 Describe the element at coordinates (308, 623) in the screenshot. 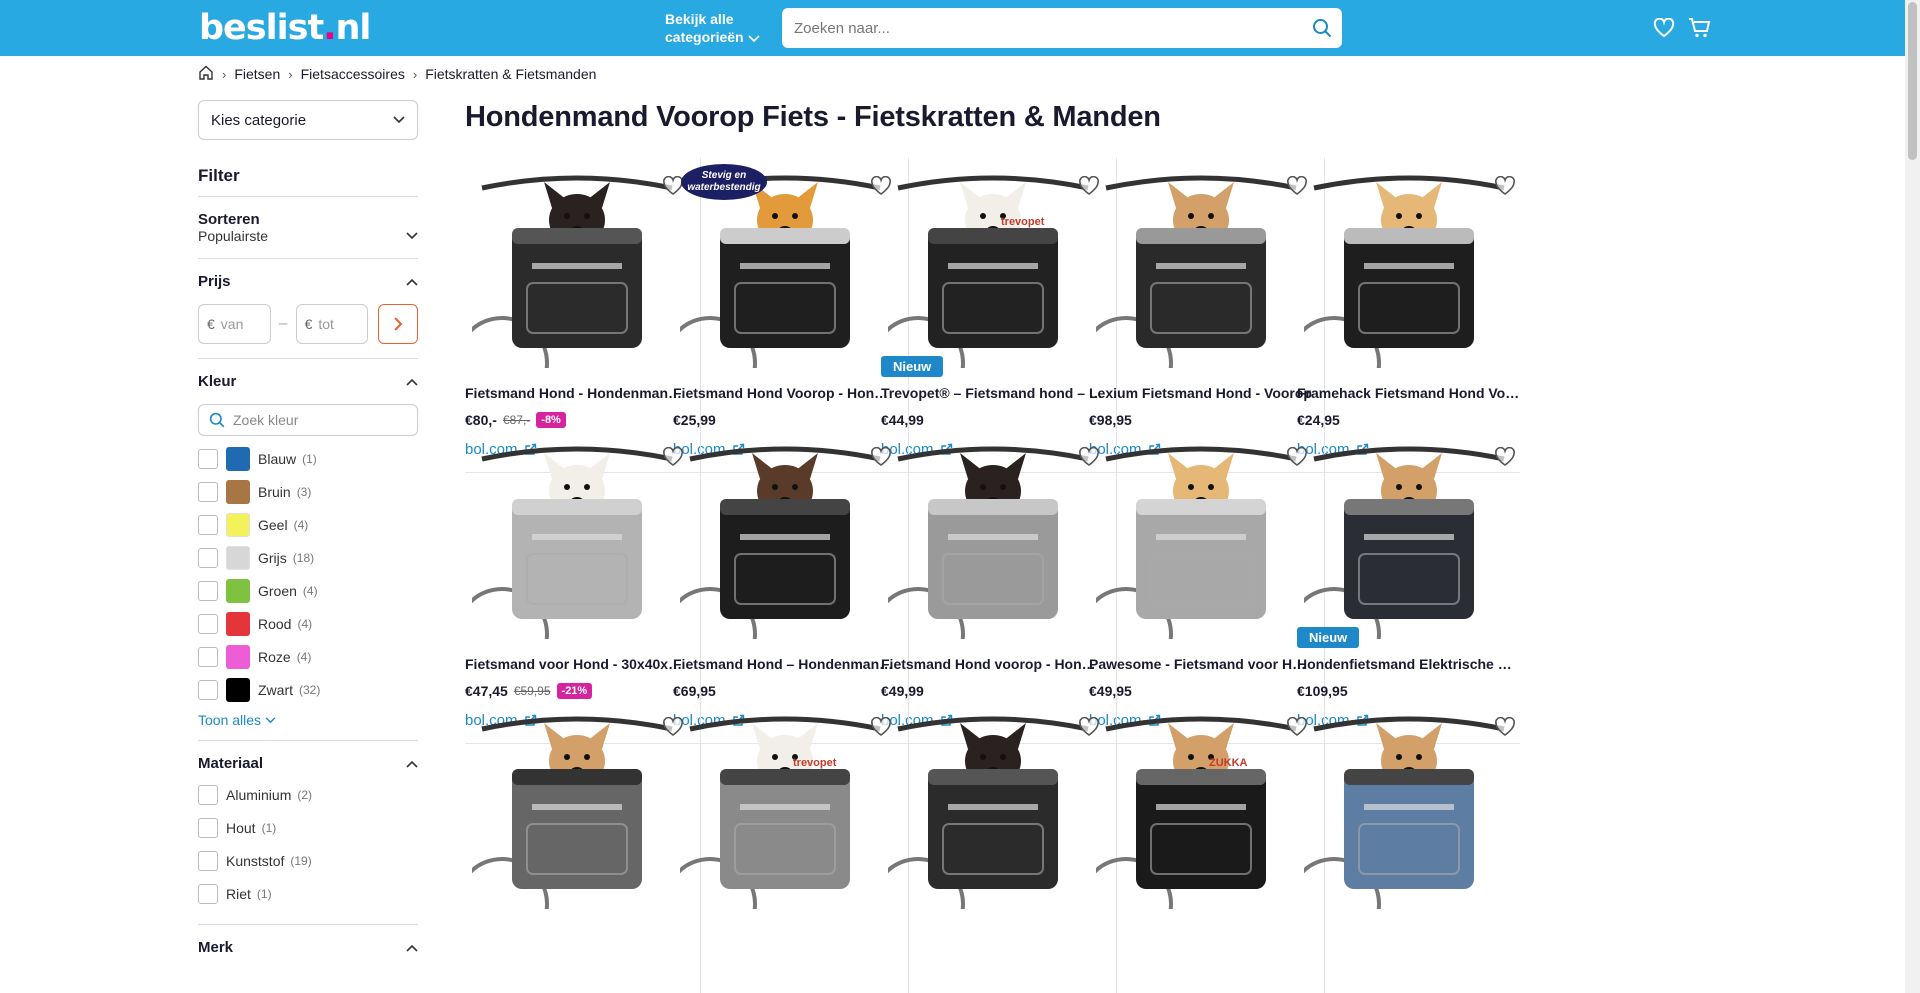

I see `color-option-rood: Rood (4)` at that location.